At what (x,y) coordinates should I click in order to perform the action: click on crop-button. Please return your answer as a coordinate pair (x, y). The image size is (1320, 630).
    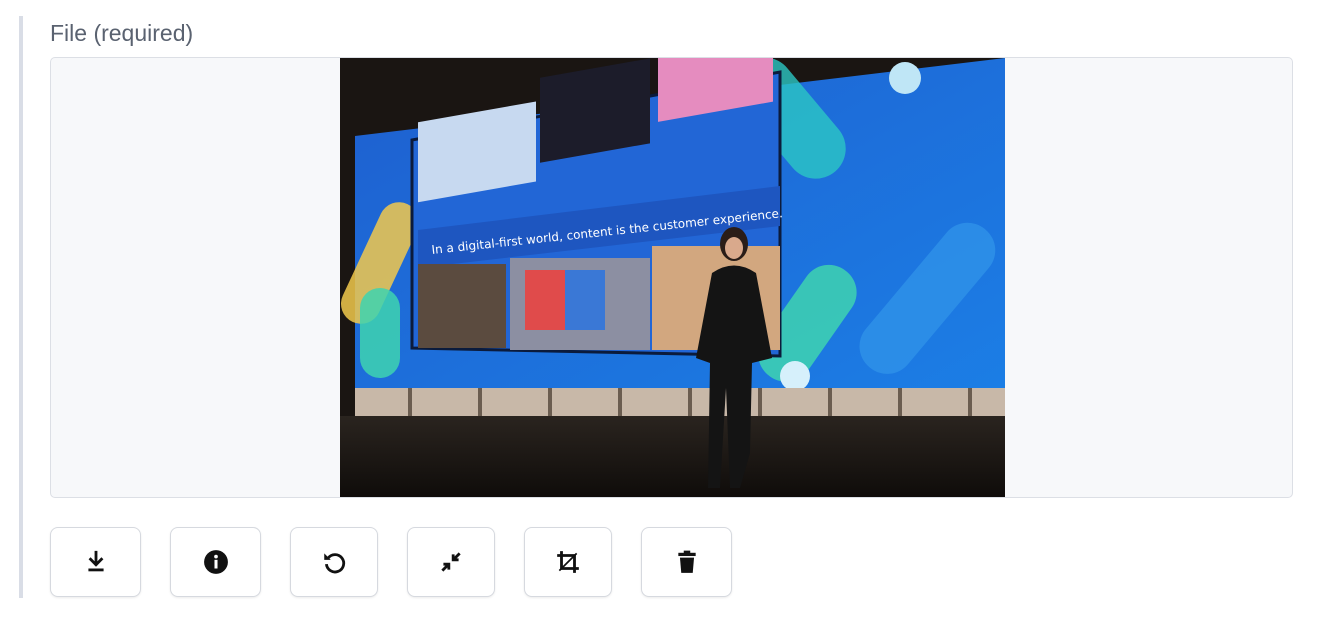
    Looking at the image, I should click on (568, 562).